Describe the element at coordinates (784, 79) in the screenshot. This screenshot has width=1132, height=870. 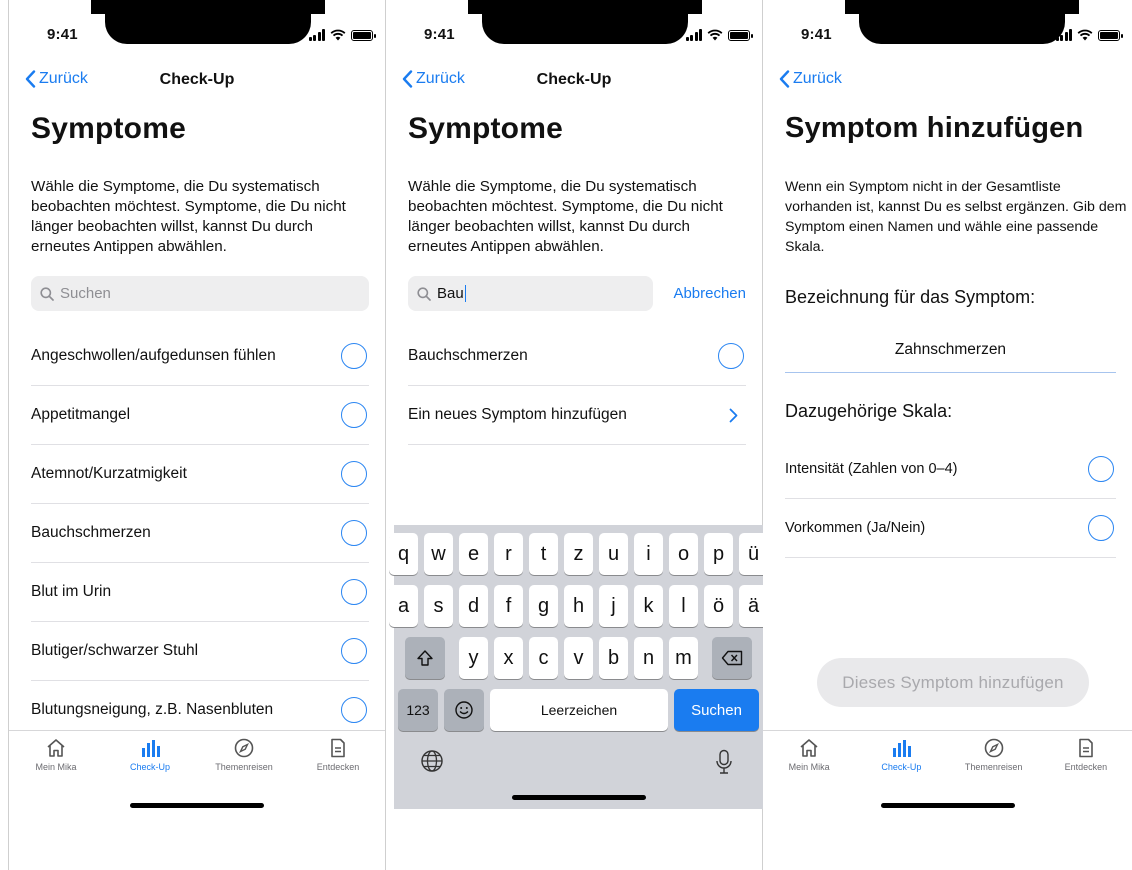
I see `chevron-left-icon` at that location.